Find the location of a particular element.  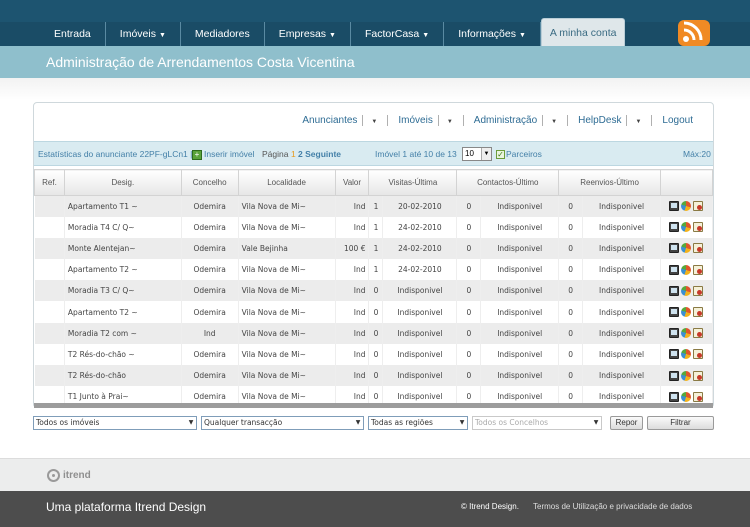

column-header: Concelho is located at coordinates (209, 182).